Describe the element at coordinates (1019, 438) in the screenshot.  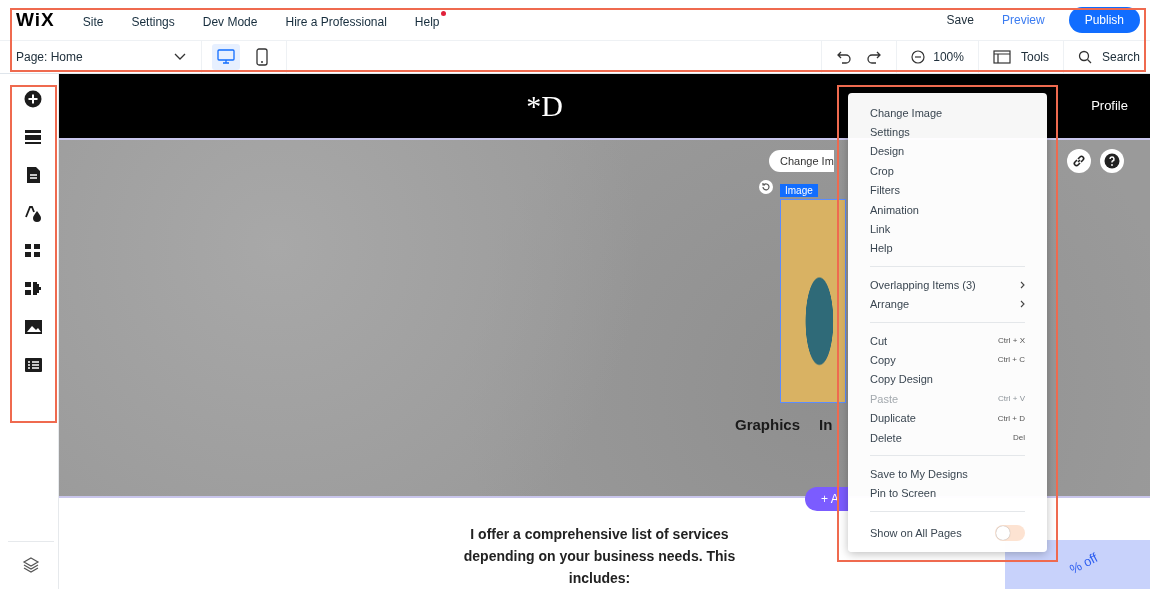
I see `shortcut-text: Del` at that location.